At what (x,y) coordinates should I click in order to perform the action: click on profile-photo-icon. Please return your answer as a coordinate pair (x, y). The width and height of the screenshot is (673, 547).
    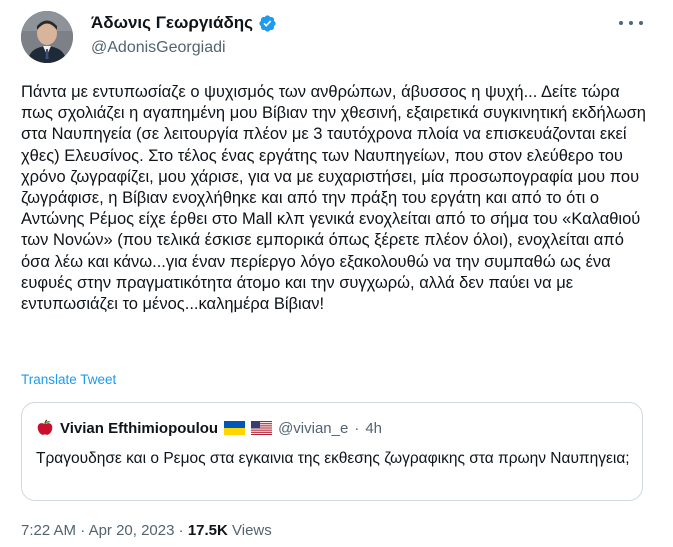
    Looking at the image, I should click on (47, 37).